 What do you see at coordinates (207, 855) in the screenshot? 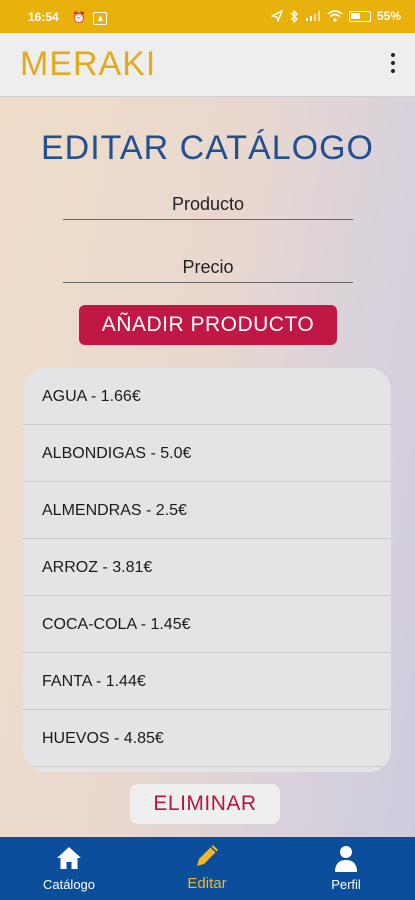
I see `pencil-icon` at bounding box center [207, 855].